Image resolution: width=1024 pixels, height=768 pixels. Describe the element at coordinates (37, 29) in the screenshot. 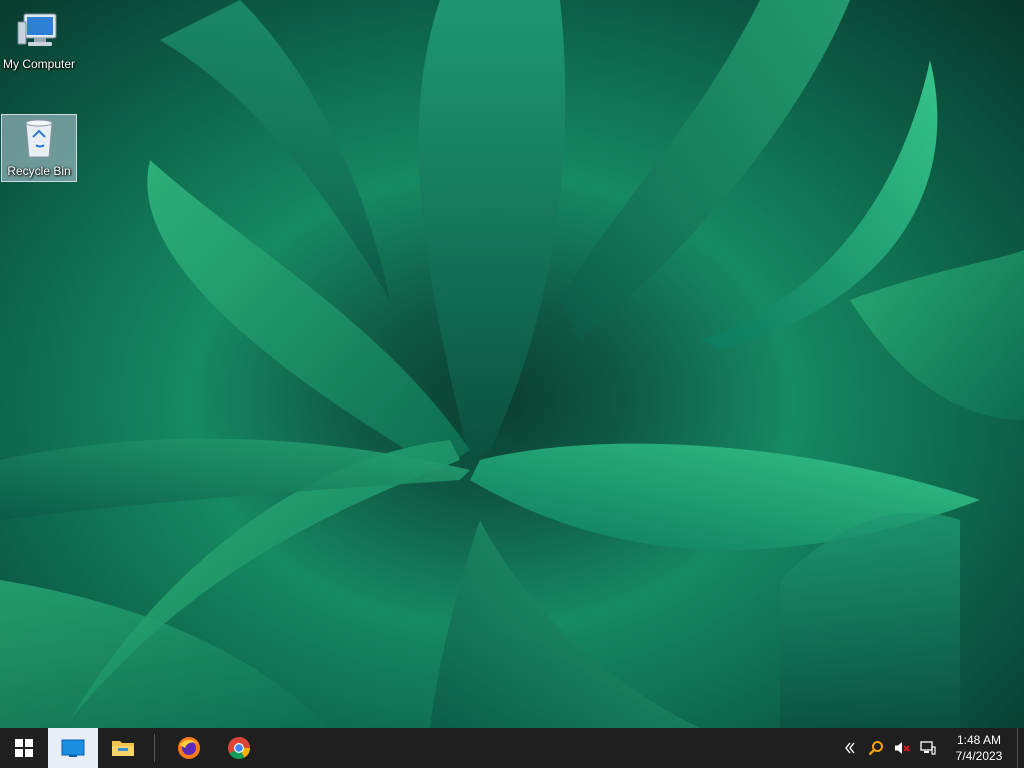

I see `computer-icon` at that location.